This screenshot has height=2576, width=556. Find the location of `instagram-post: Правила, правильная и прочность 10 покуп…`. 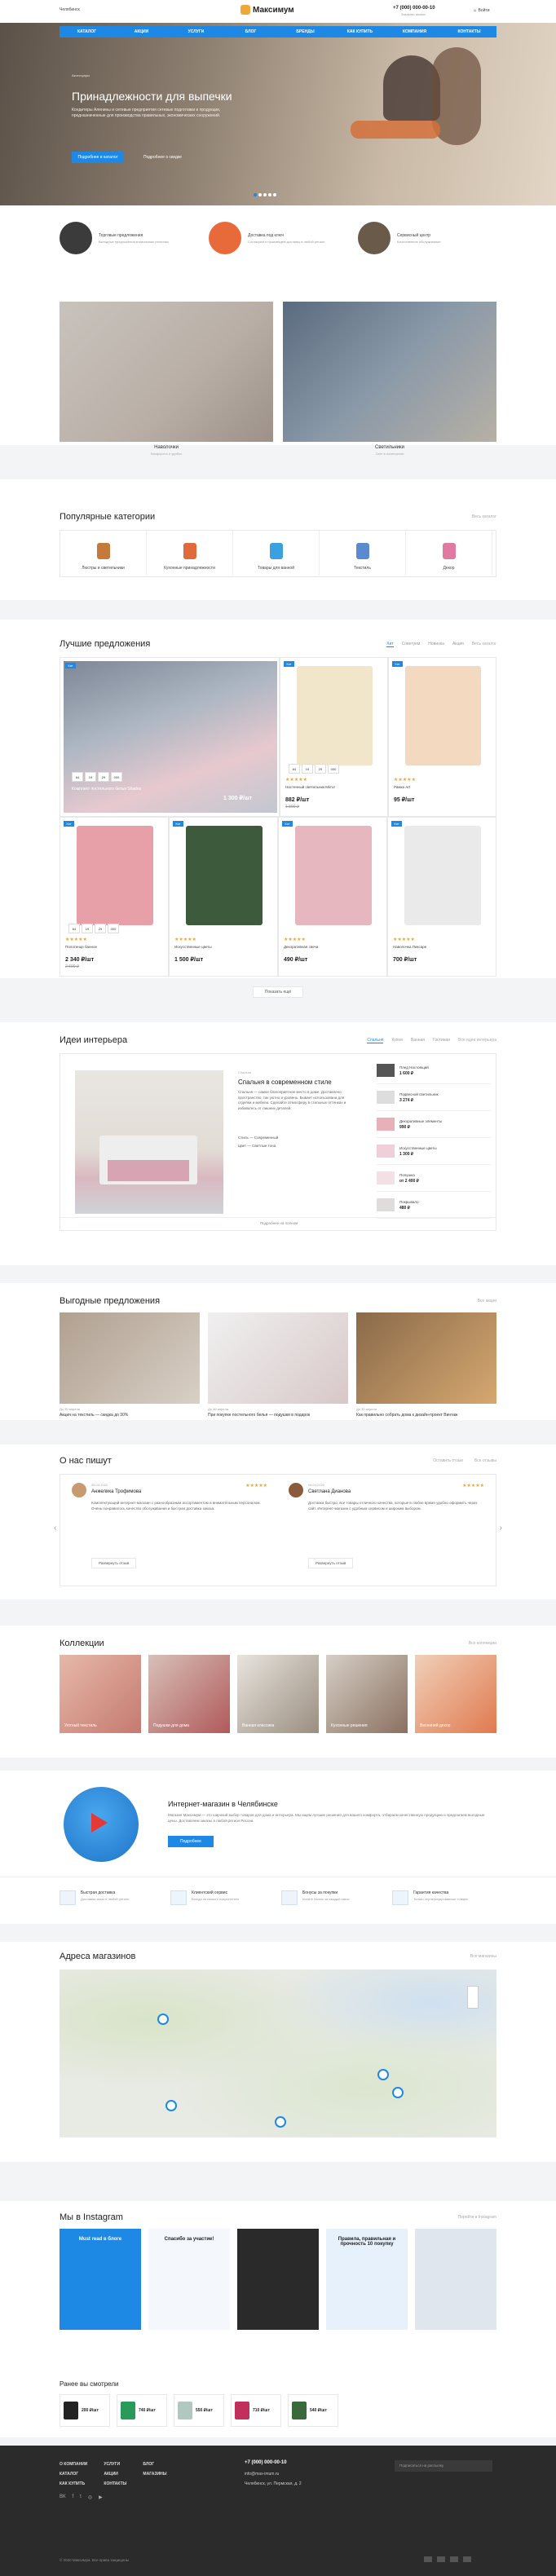

instagram-post: Правила, правильная и прочность 10 покуп… is located at coordinates (367, 2279).